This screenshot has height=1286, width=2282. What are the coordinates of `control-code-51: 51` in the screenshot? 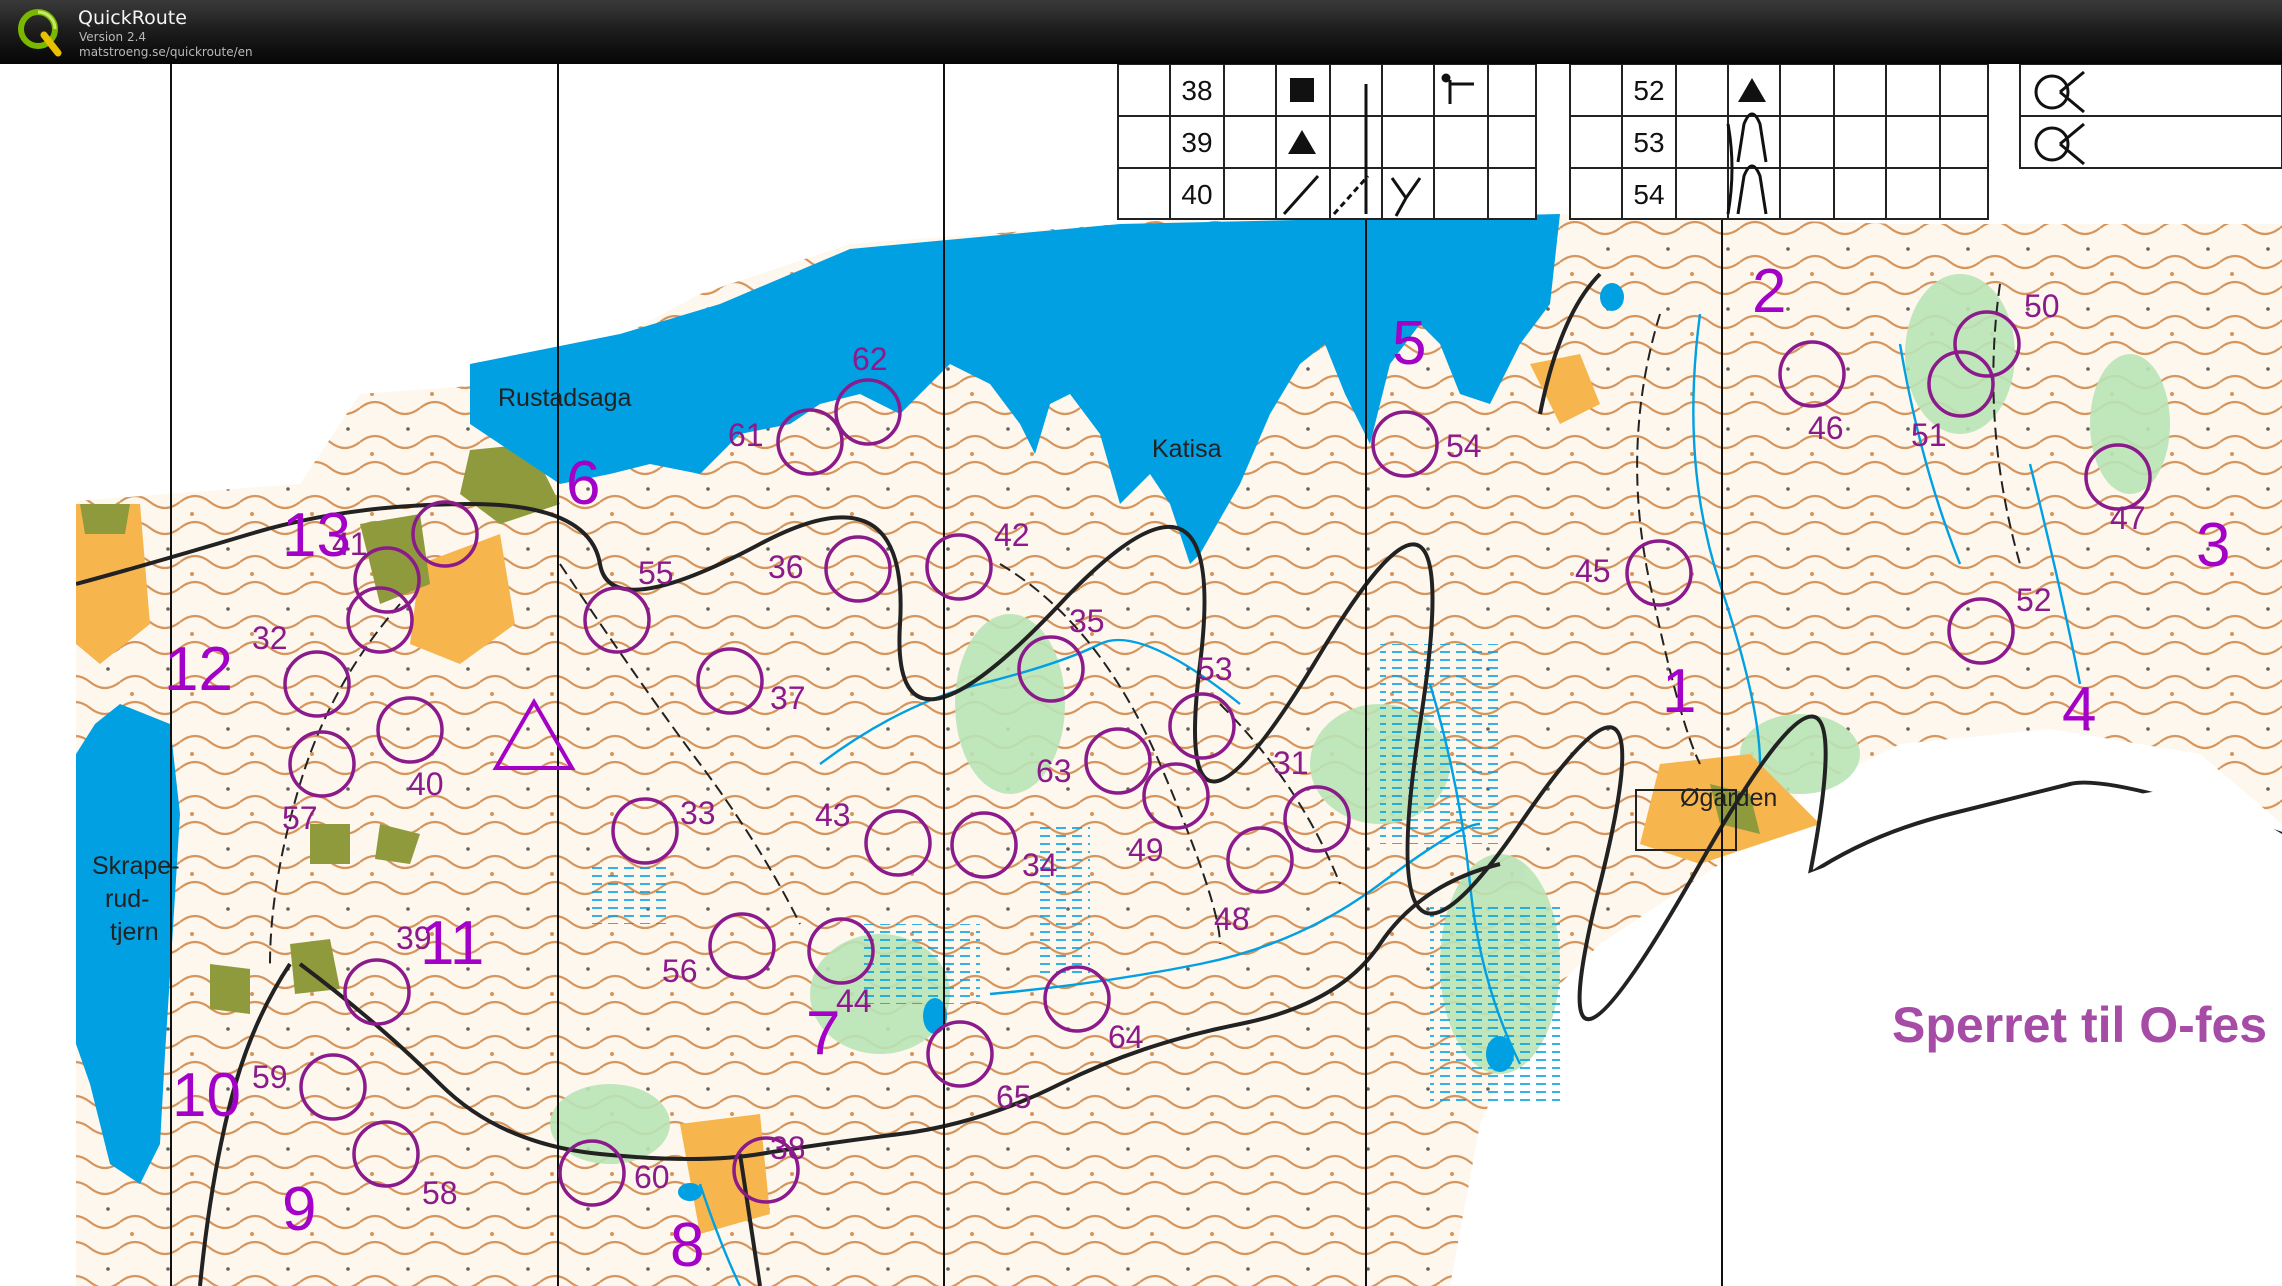 It's located at (1929, 435).